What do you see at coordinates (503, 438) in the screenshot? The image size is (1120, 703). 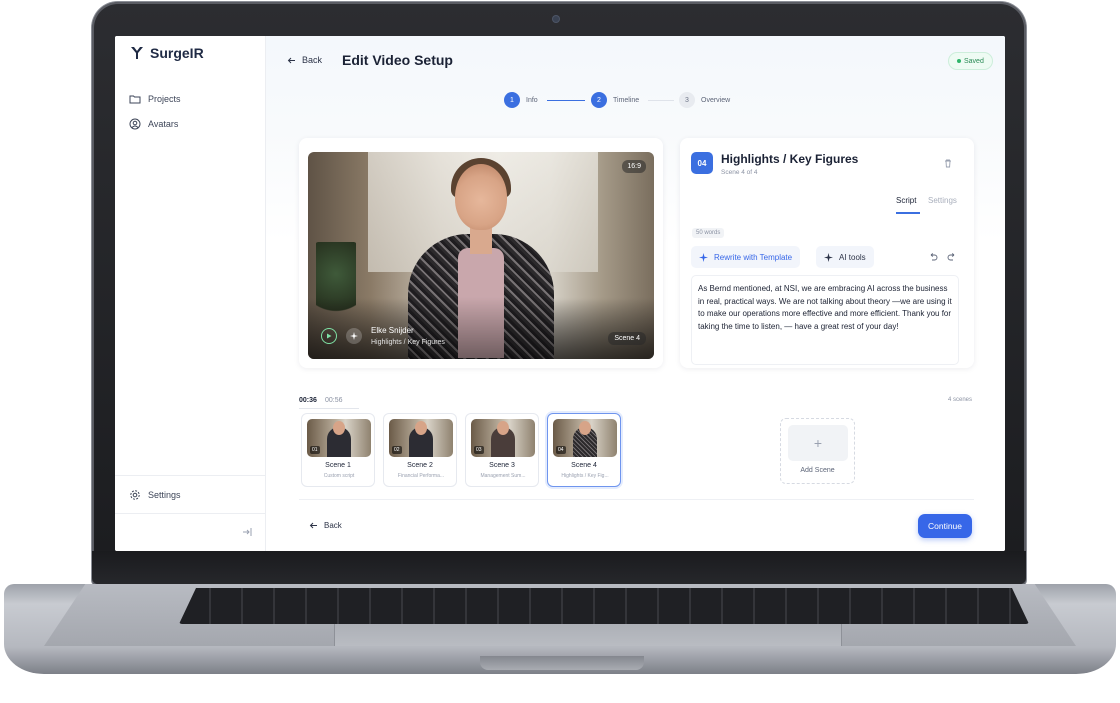 I see `scene-thumbnail: 03` at bounding box center [503, 438].